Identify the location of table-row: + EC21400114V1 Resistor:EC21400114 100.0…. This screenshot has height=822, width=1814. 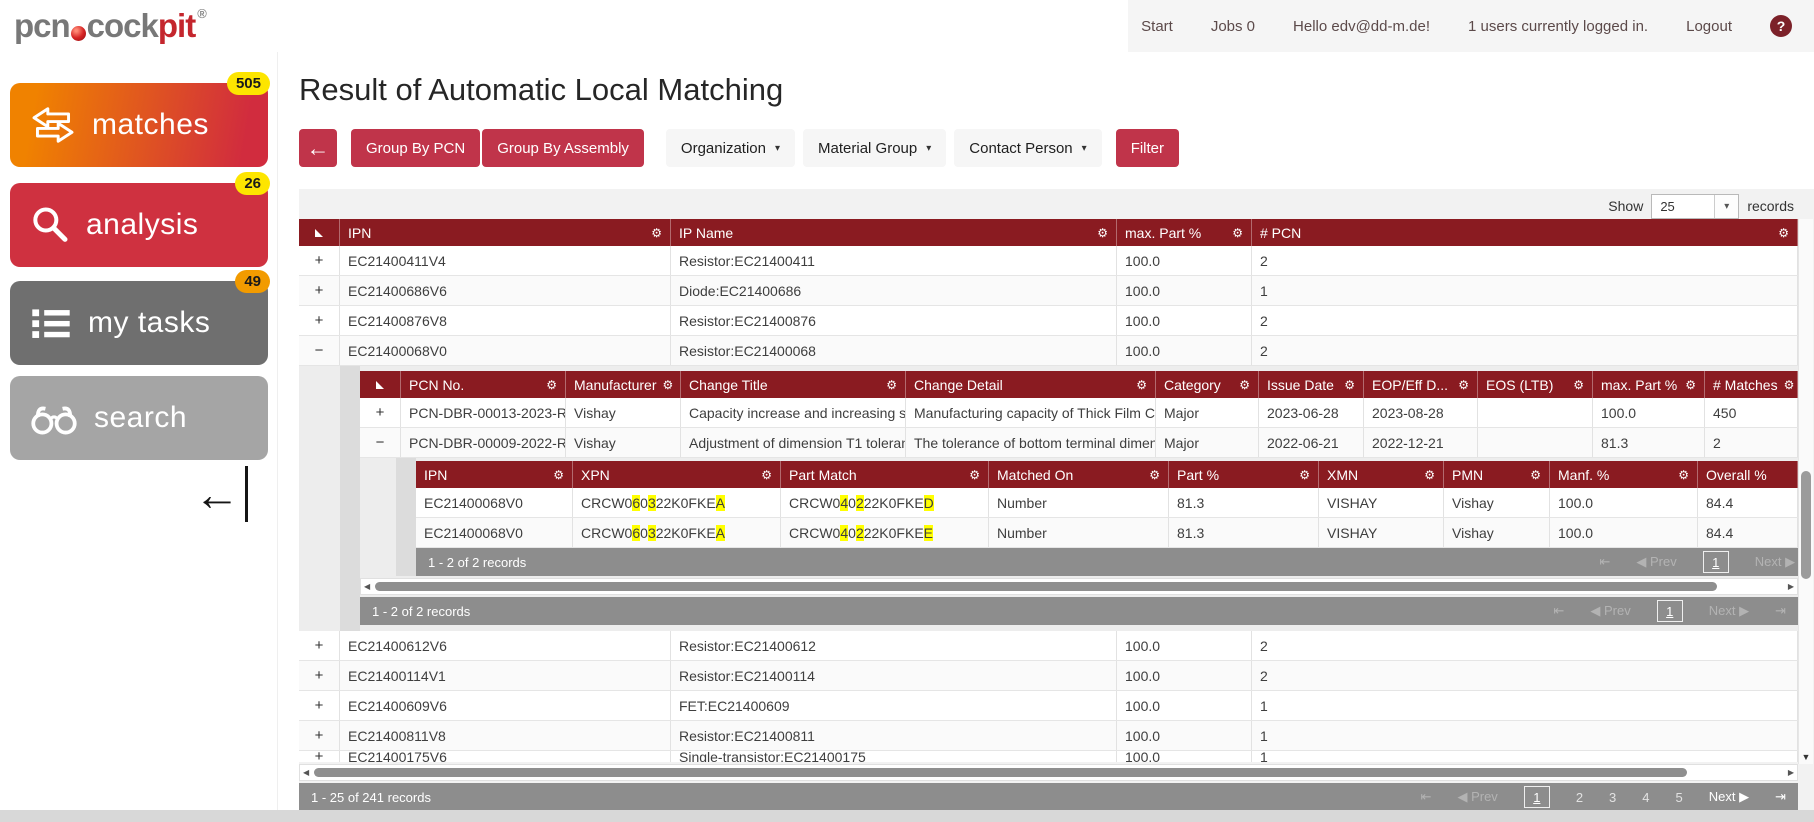
(1048, 676).